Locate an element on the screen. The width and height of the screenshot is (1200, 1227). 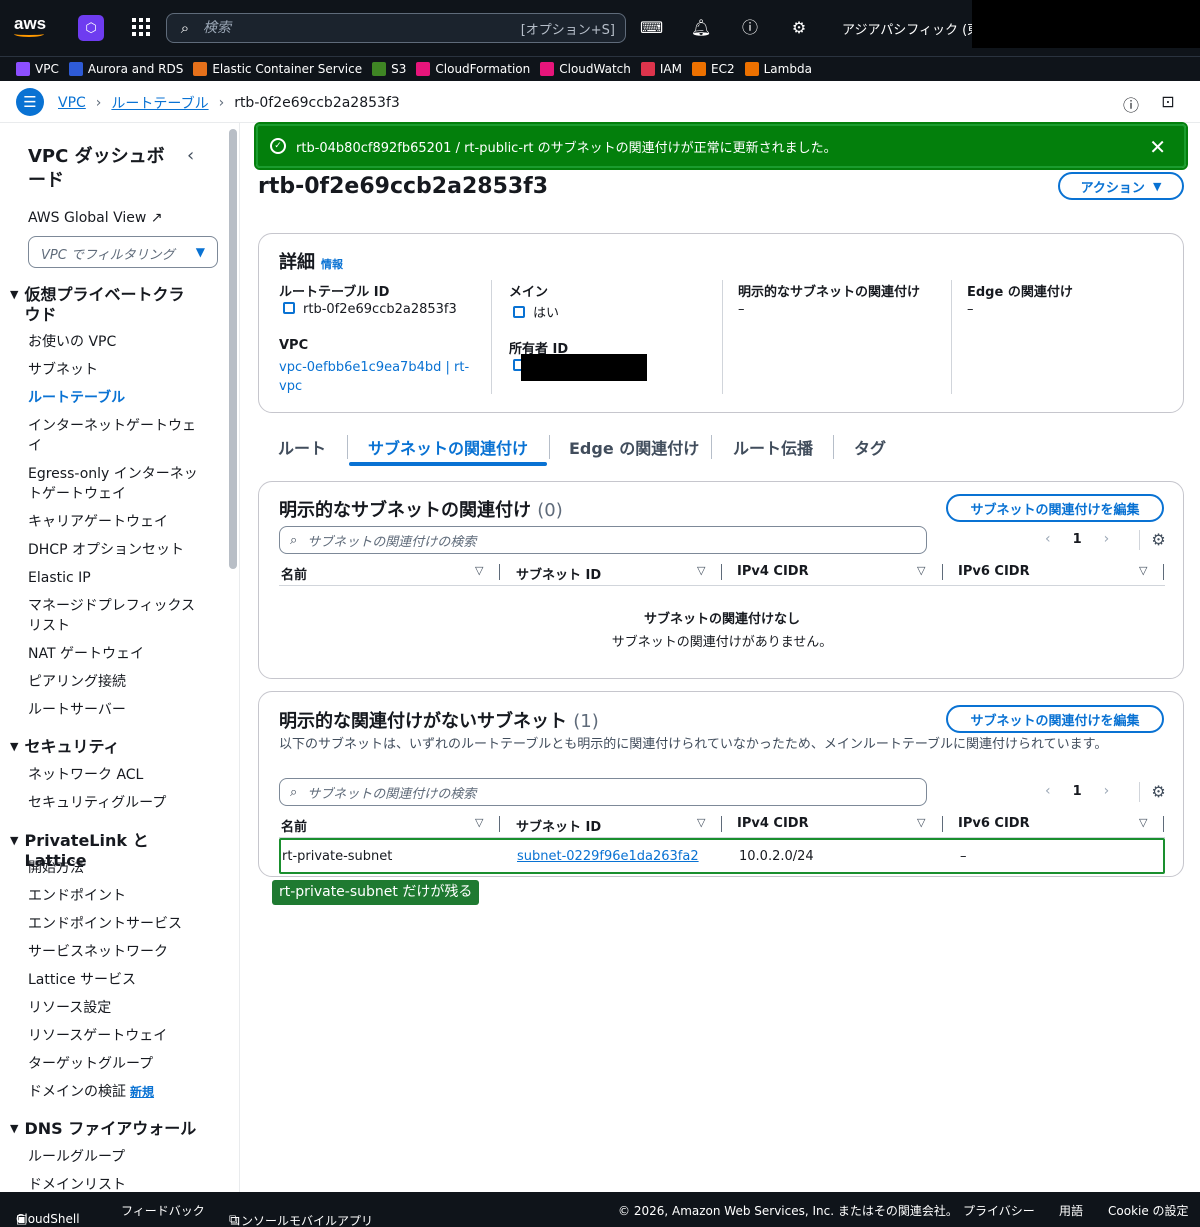
favorite-cloudformation: CloudFormation is located at coordinates (473, 69).